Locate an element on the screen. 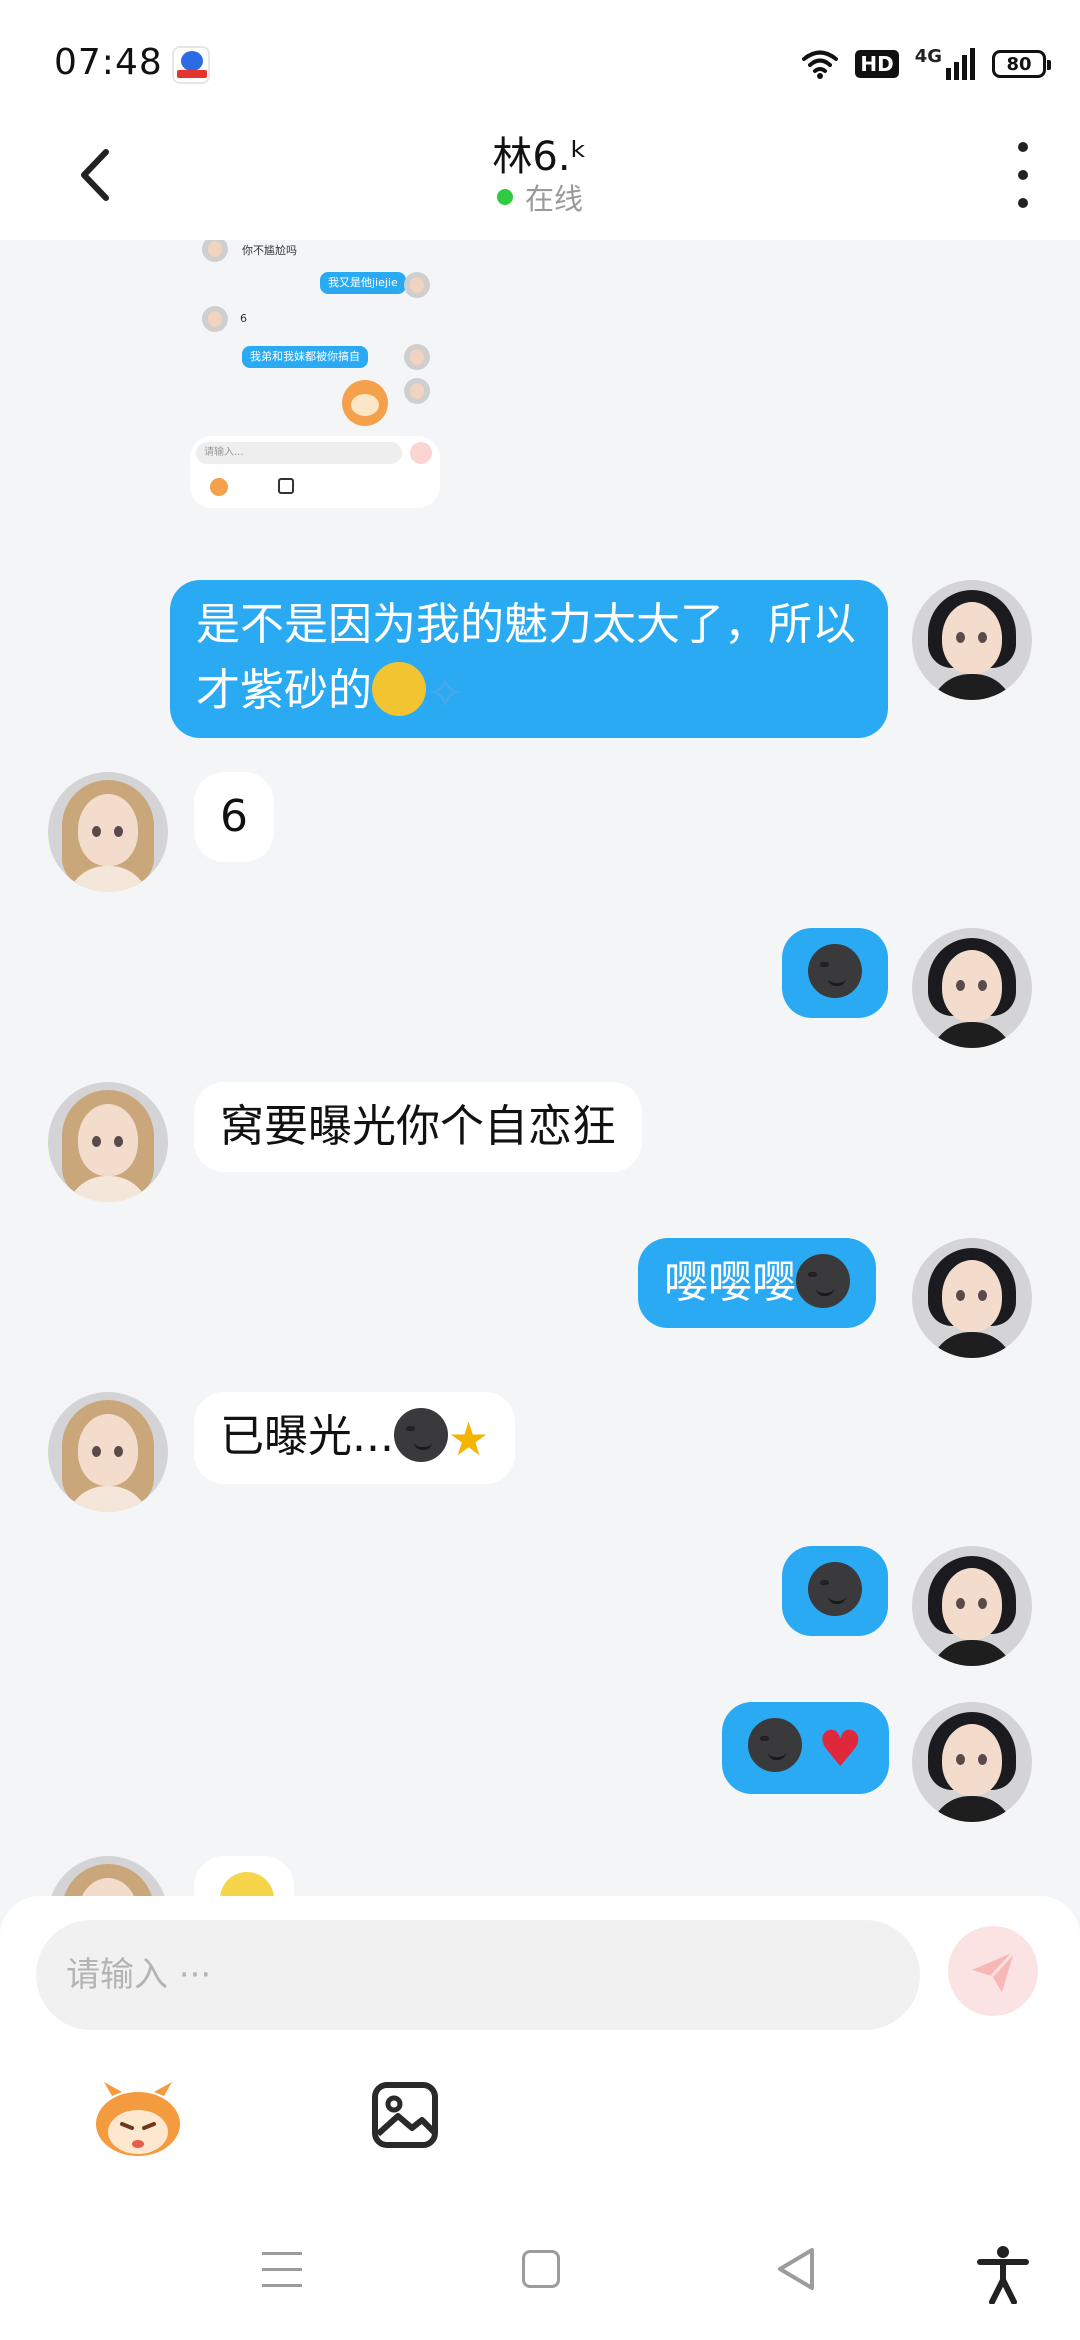  message-bubble-incoming is located at coordinates (244, 1876).